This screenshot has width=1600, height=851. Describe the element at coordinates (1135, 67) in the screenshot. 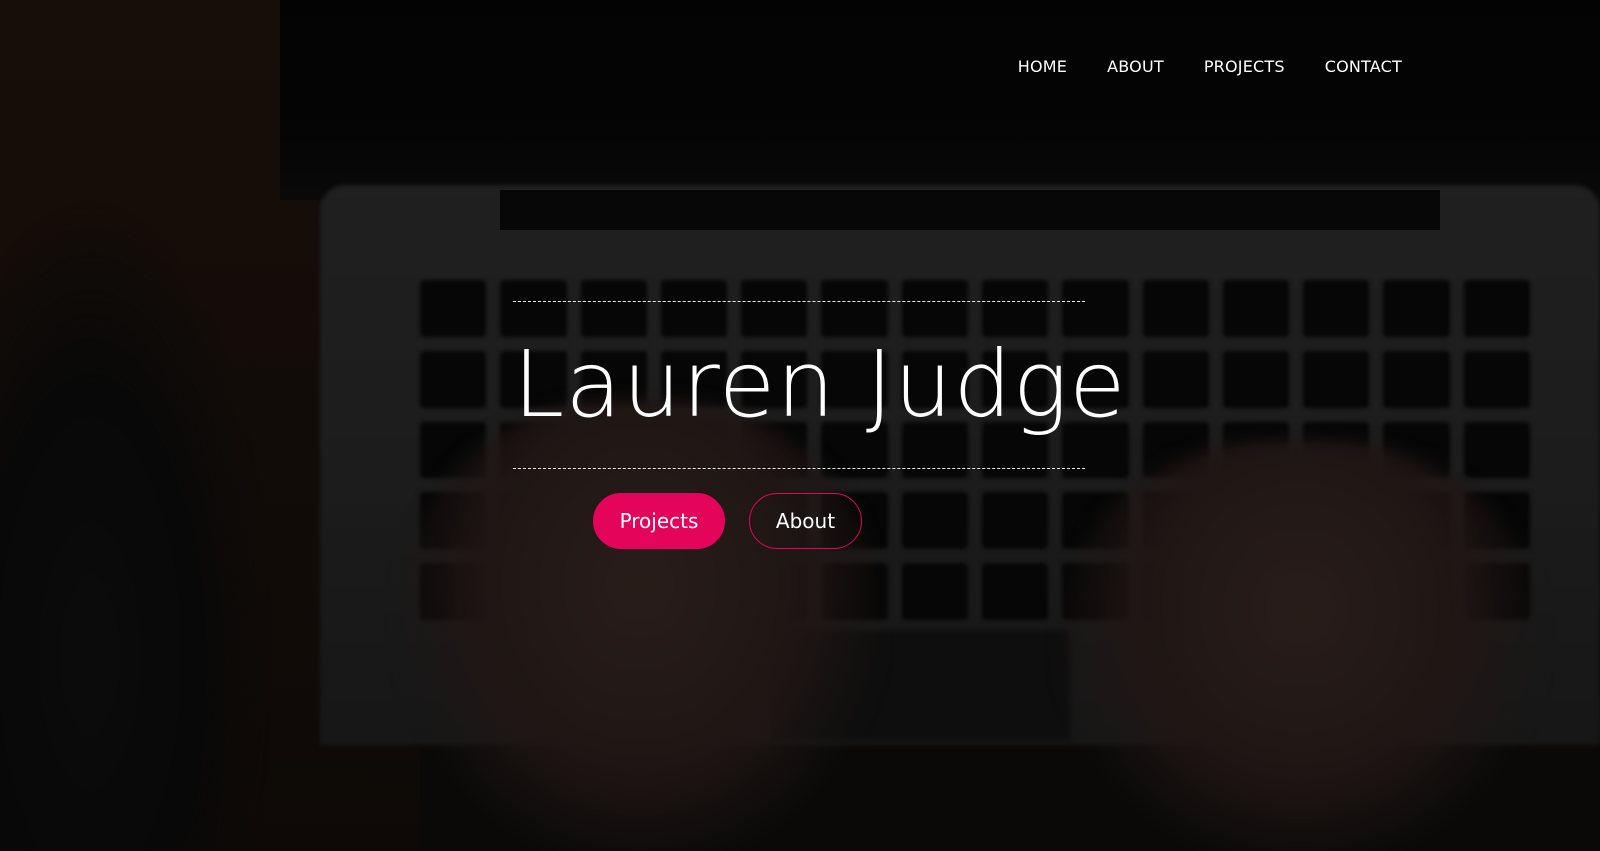

I see `nav-about-link: ABOUT` at that location.